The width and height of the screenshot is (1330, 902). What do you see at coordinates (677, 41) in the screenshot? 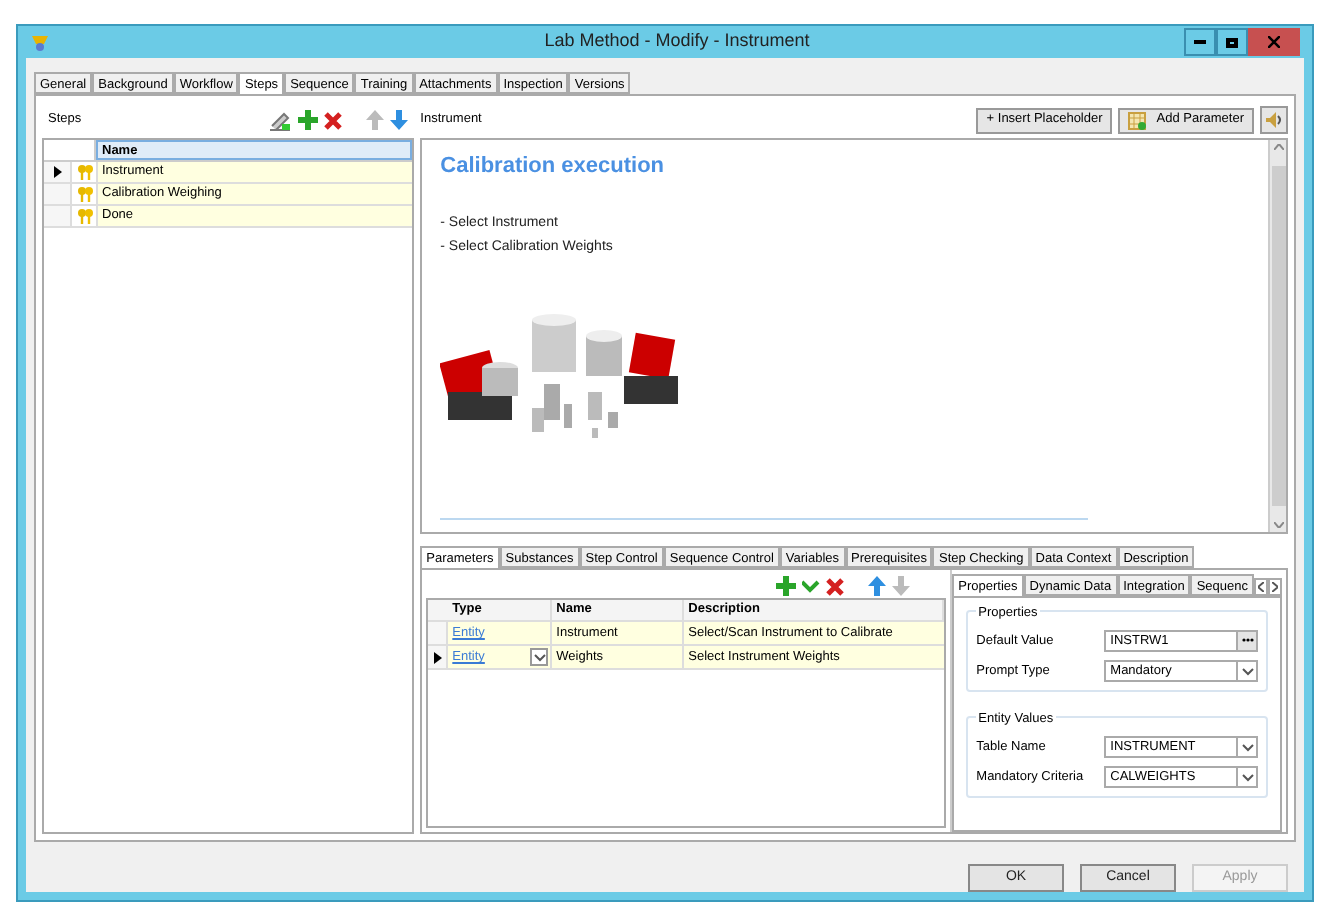
I see `window-title: Lab Method - Modify - Instrument` at bounding box center [677, 41].